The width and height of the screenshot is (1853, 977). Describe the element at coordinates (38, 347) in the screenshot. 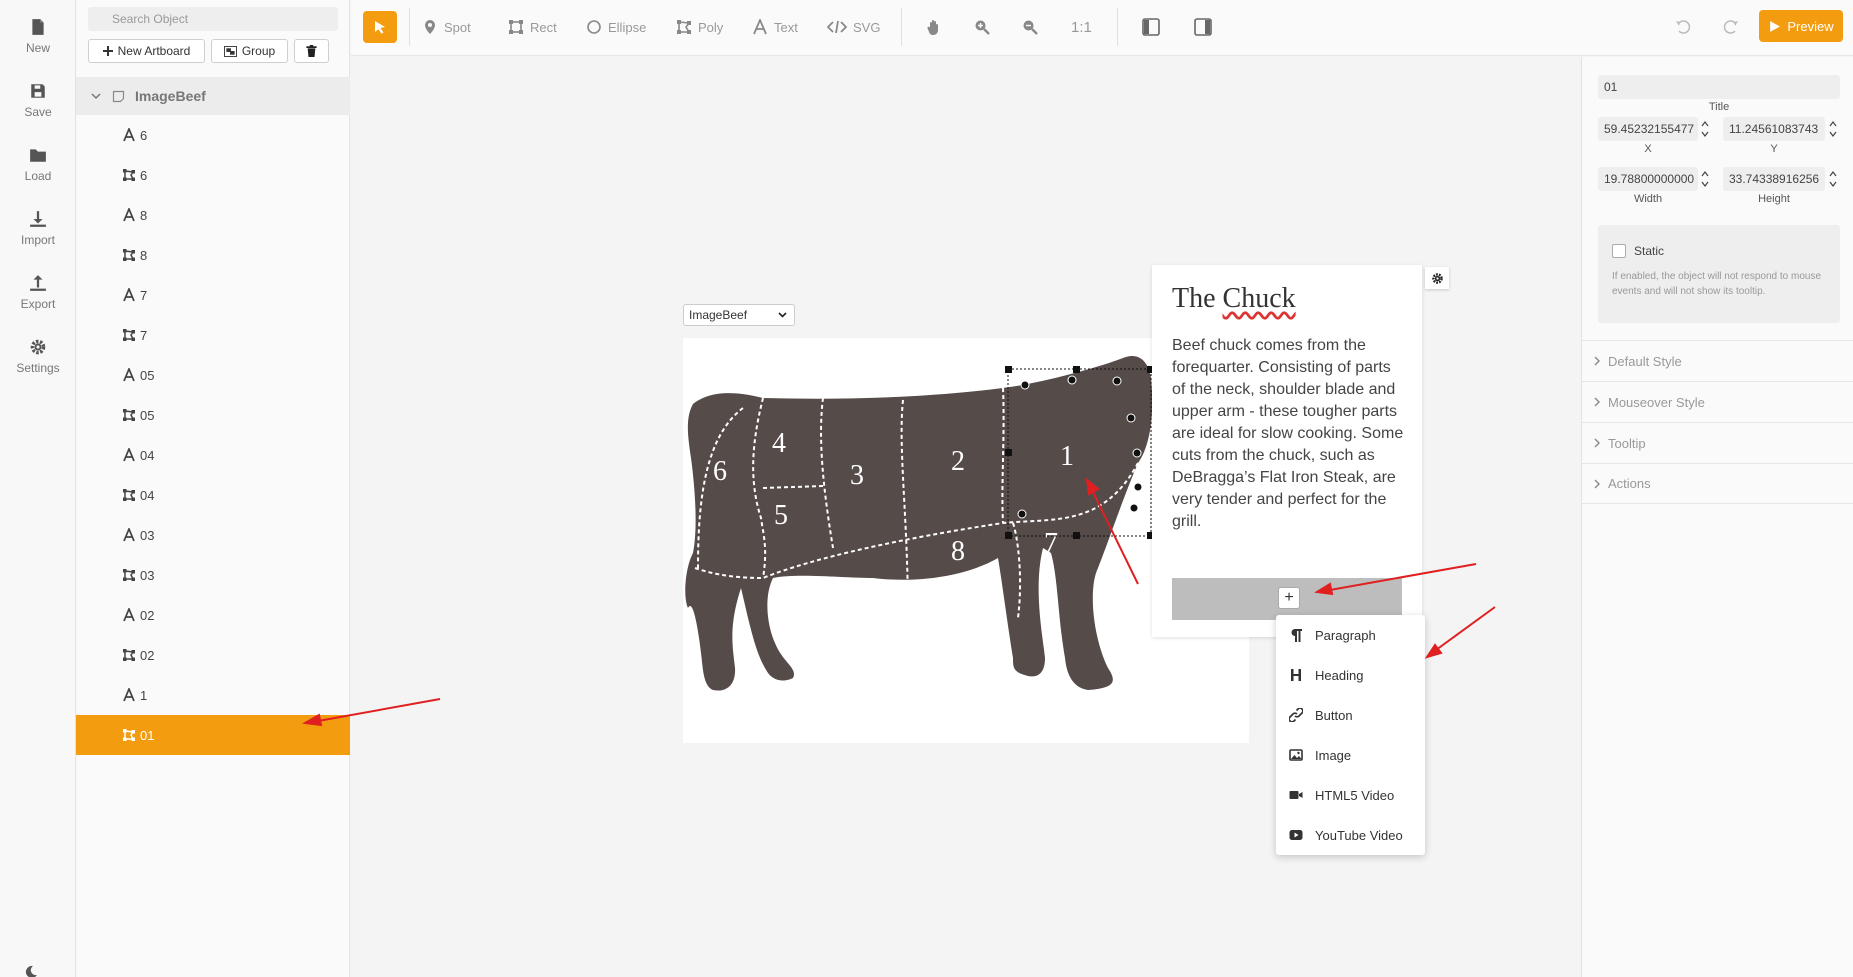

I see `gear-icon` at that location.